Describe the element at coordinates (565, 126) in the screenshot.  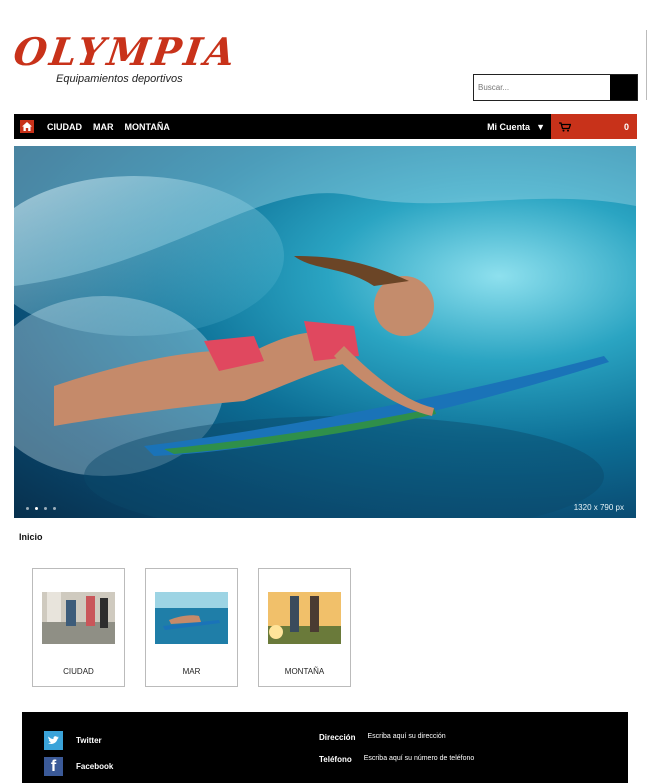
I see `cart-icon` at that location.